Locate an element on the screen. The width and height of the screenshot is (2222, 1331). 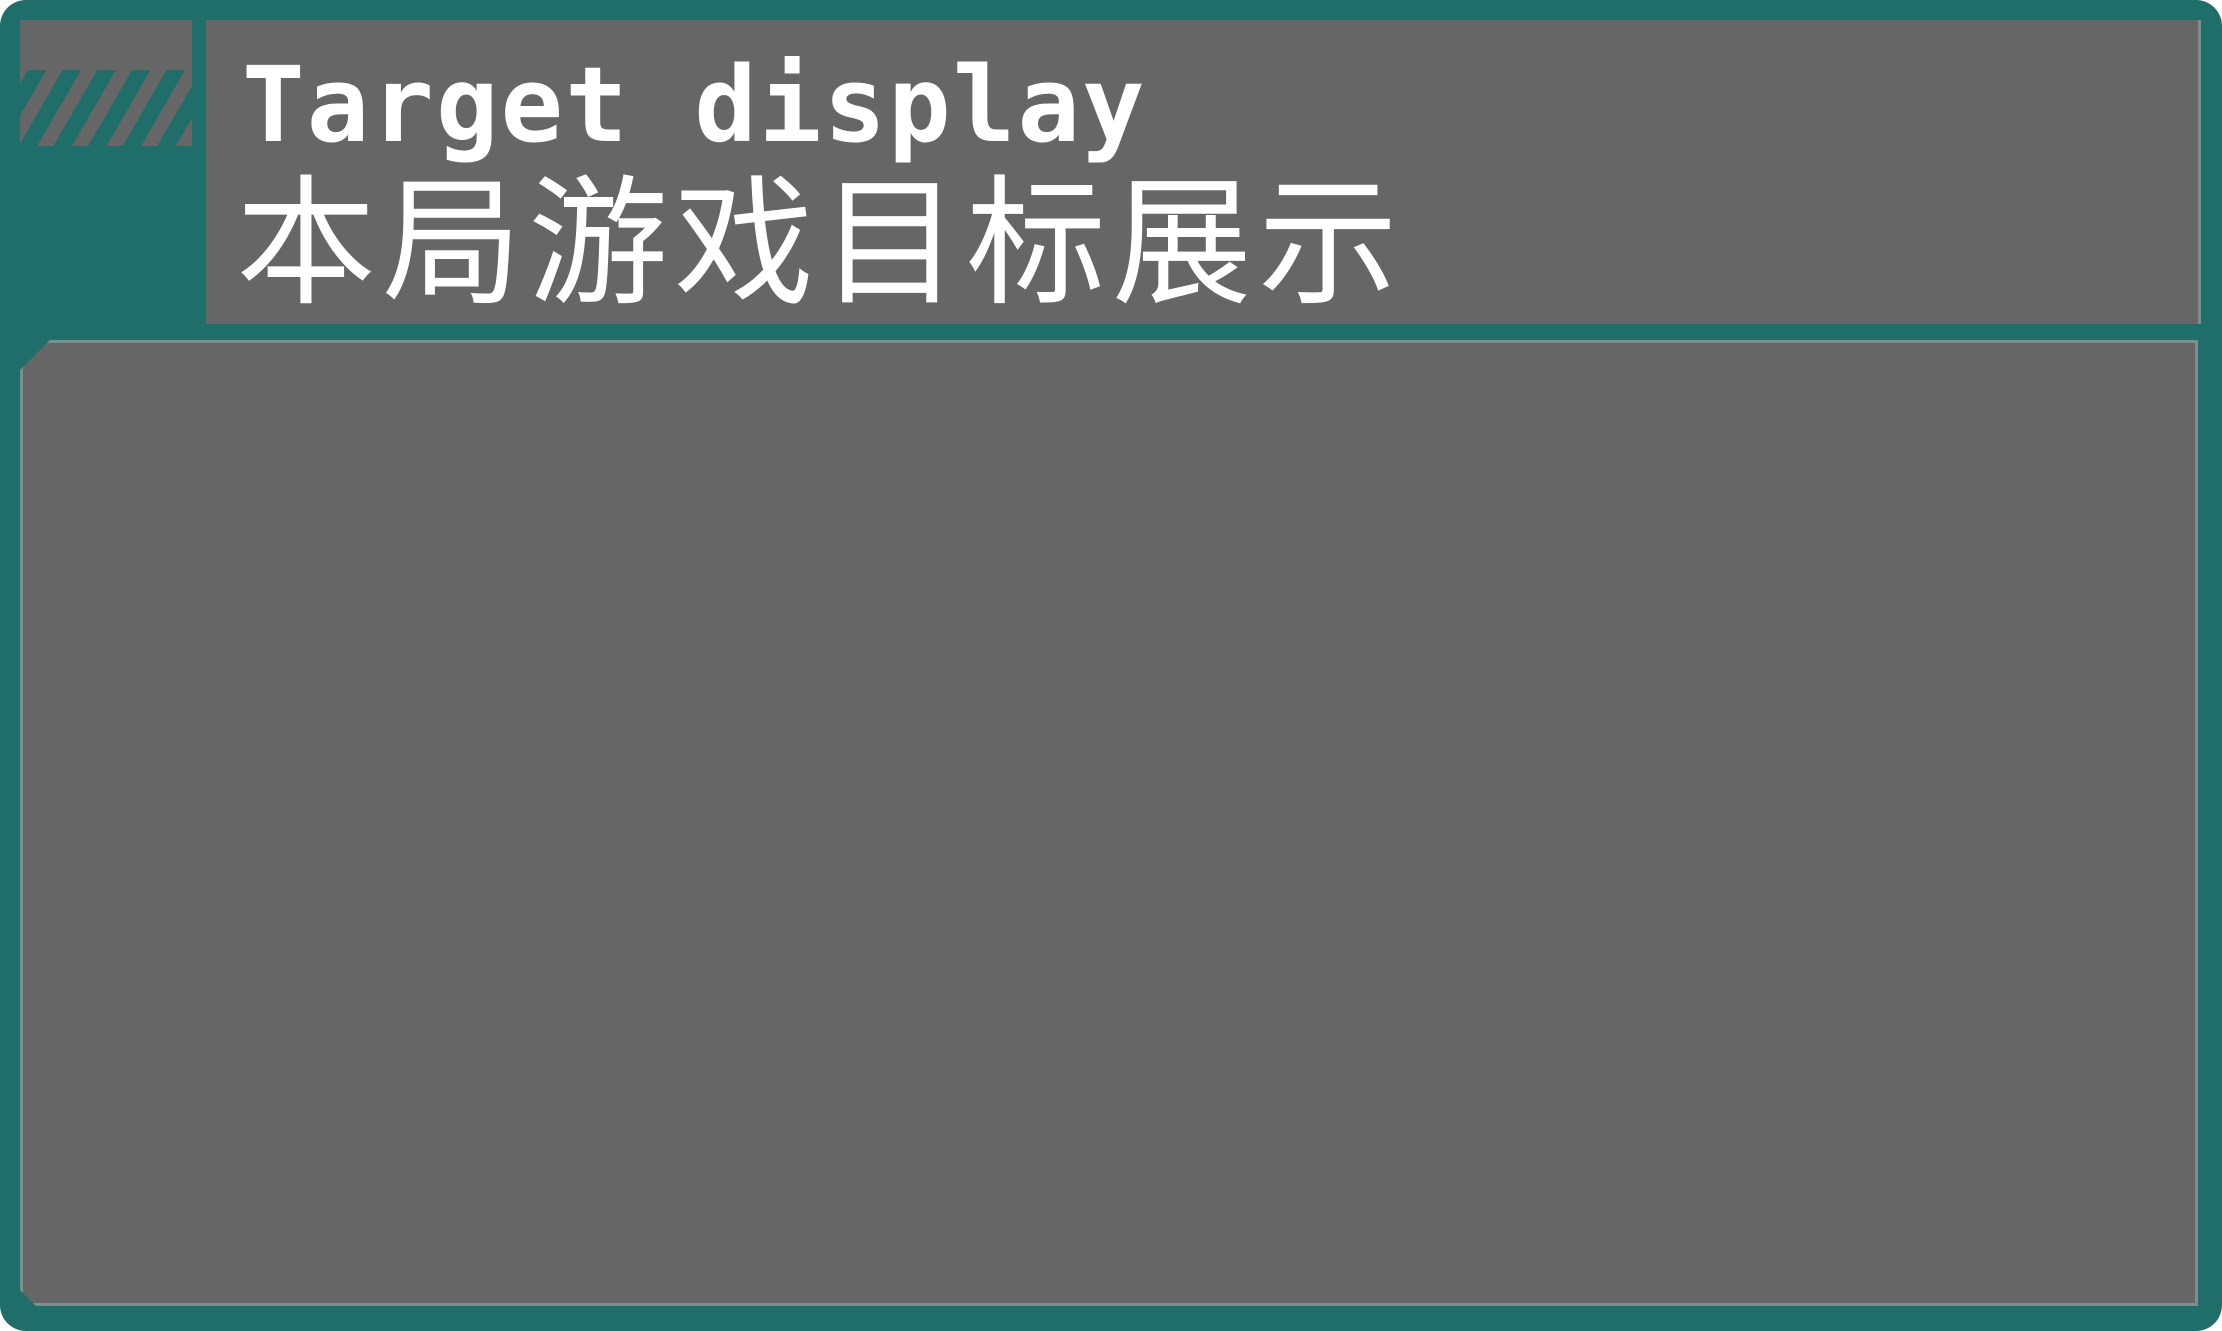
striped-accent-block is located at coordinates (106, 83).